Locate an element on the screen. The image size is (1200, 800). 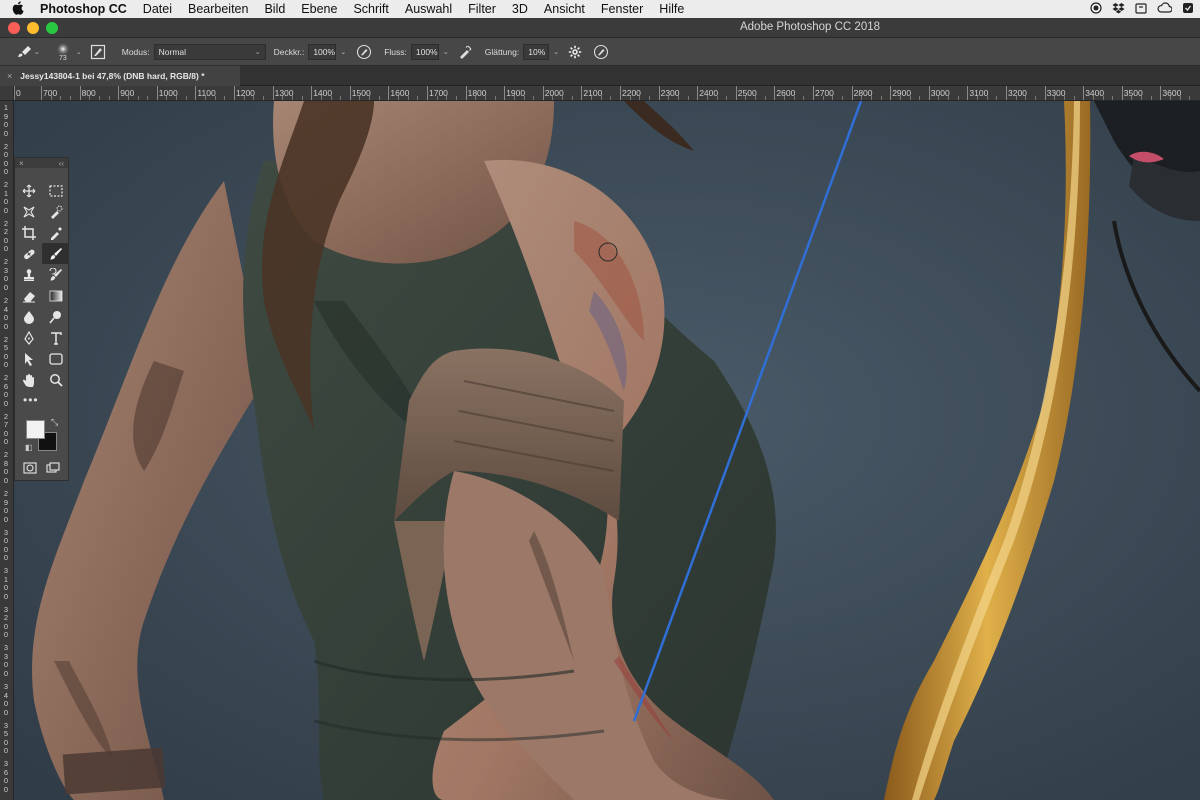
brush-preset-chevron-icon: ⌄ is located at coordinates (37, 52).